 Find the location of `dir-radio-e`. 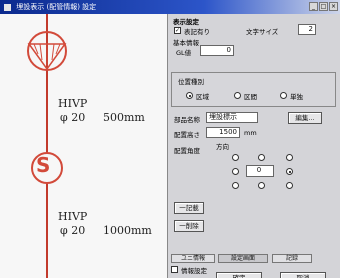

dir-radio-e is located at coordinates (289, 171).